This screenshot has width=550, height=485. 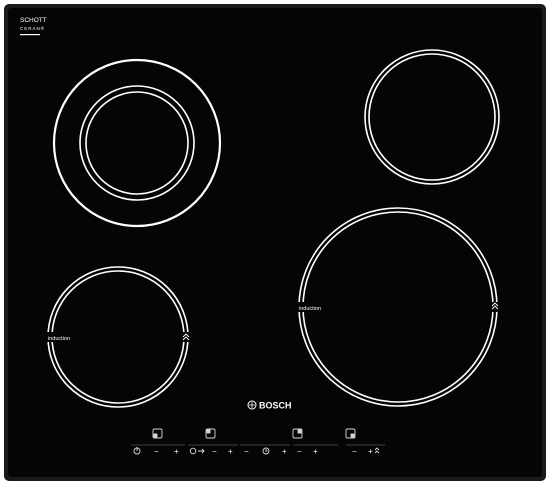 What do you see at coordinates (30, 35) in the screenshot?
I see `glass-maker-underline` at bounding box center [30, 35].